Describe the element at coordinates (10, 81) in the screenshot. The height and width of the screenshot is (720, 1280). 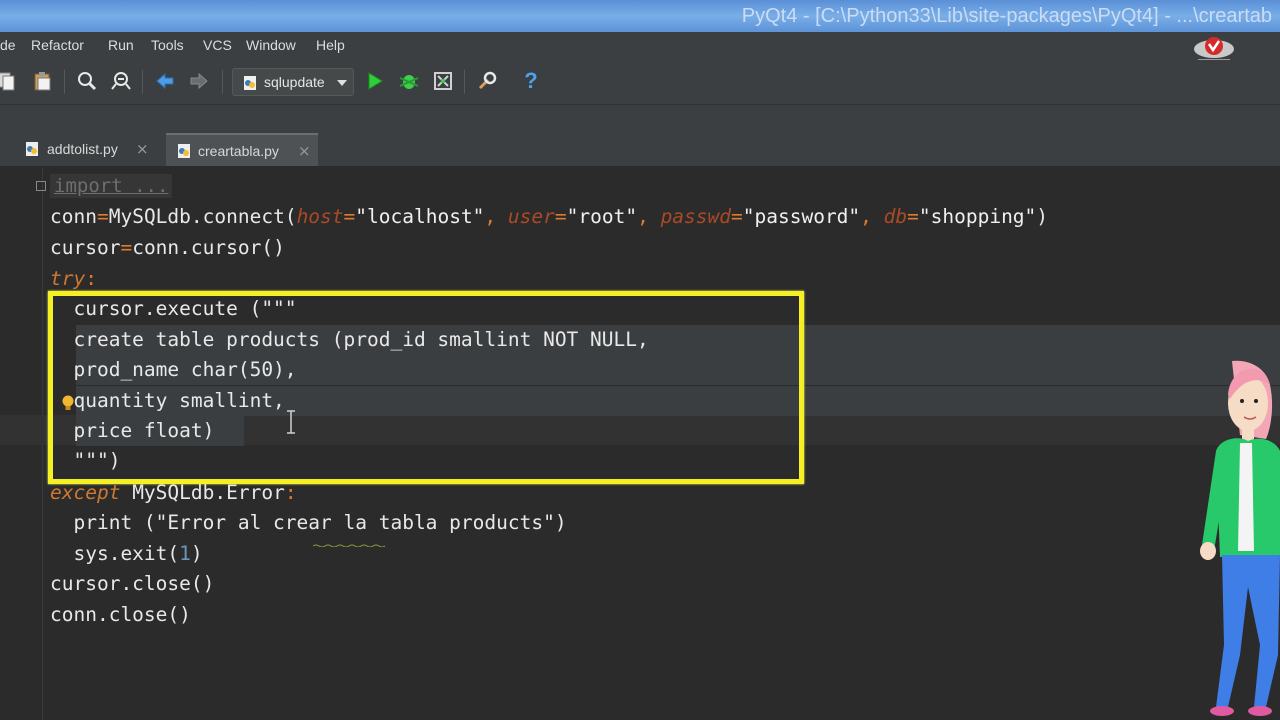
I see `copy-icon` at that location.